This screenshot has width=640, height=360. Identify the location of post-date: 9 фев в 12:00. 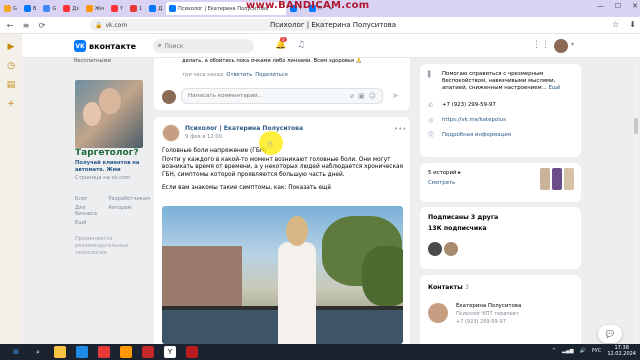
(203, 137).